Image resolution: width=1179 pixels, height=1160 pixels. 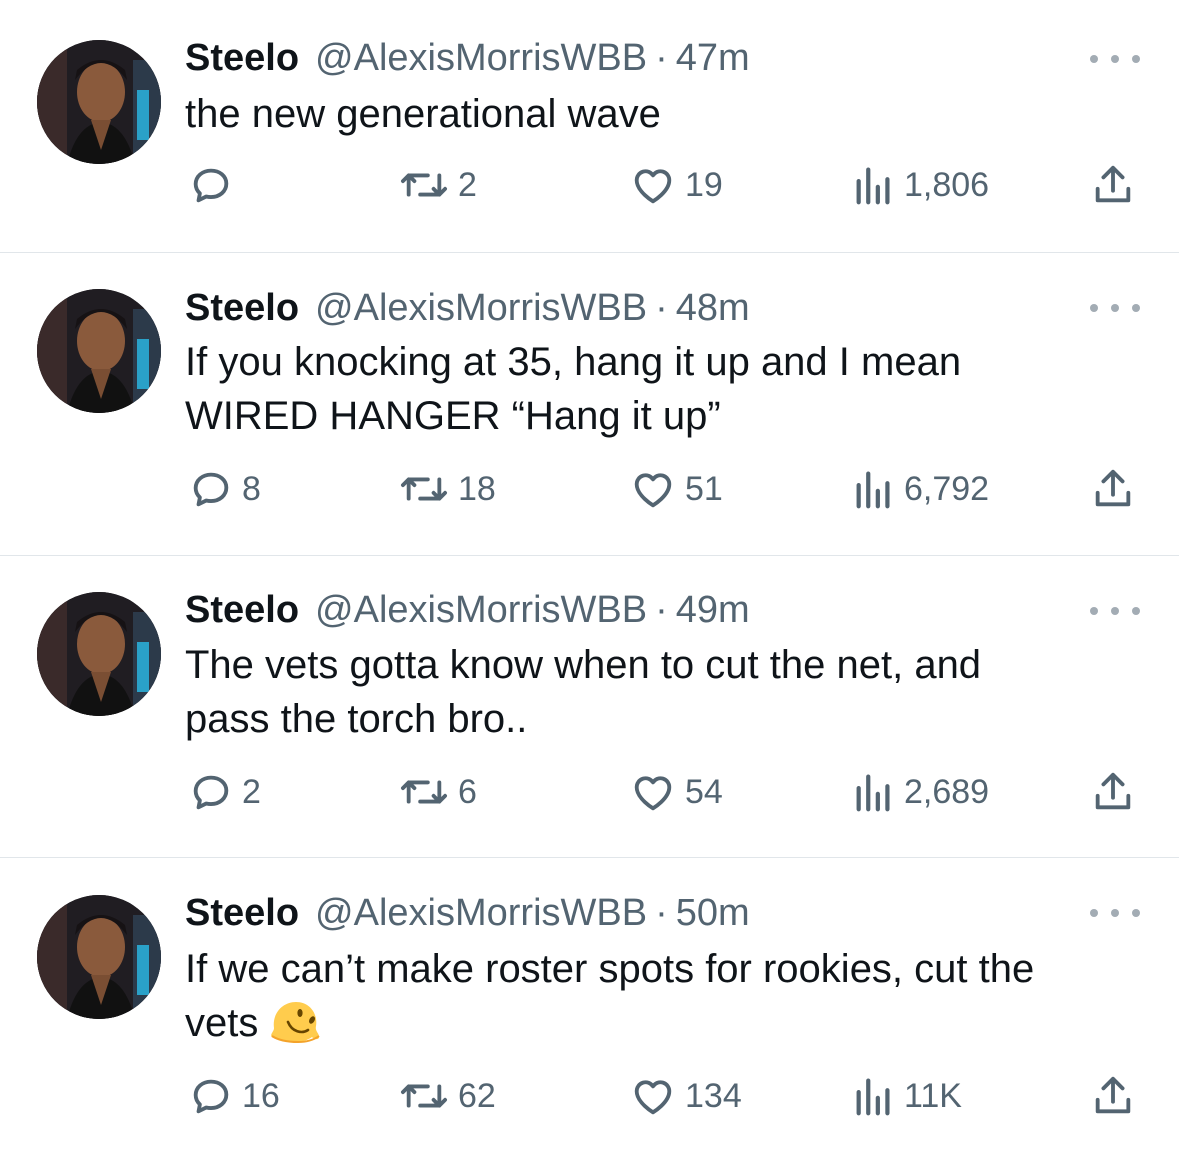 I want to click on tweet-header: Steelo @AlexisMorrisWBB · 49m, so click(x=467, y=610).